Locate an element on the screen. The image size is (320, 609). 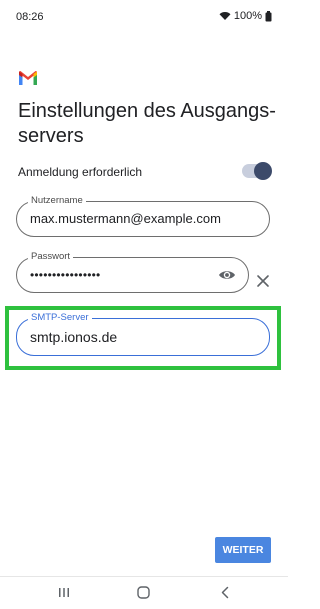
username-field: Nutzername max.mustermann@example.com is located at coordinates (143, 216).